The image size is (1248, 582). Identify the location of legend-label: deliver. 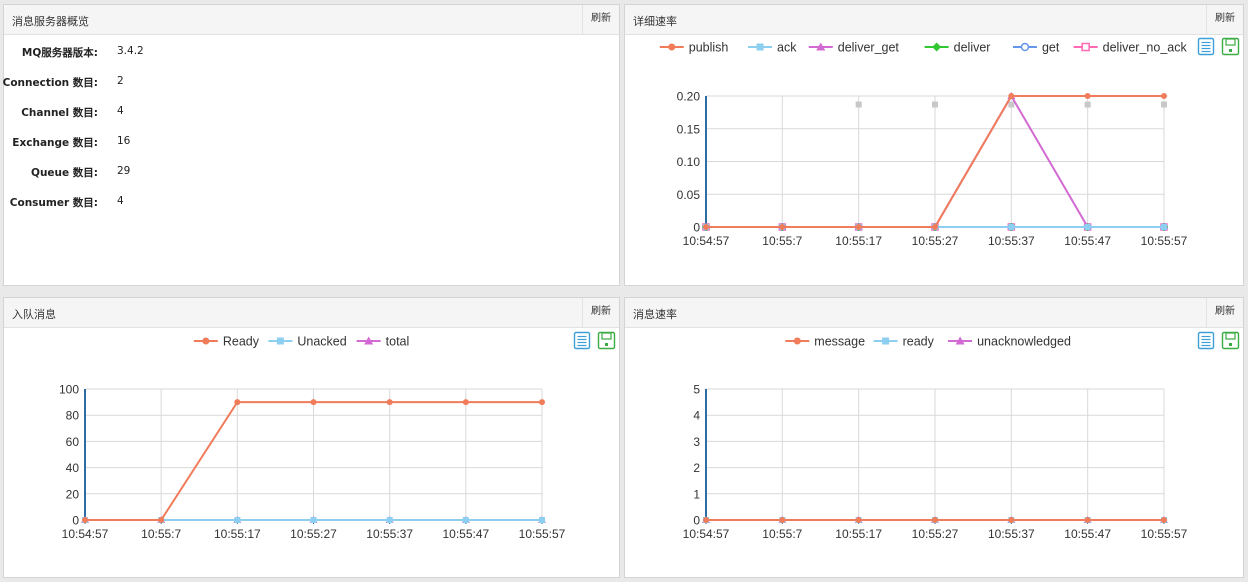
(972, 48).